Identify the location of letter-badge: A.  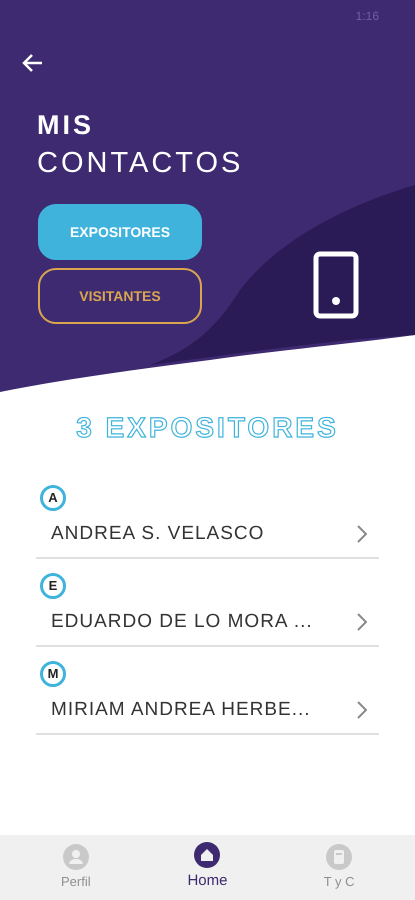
(53, 498).